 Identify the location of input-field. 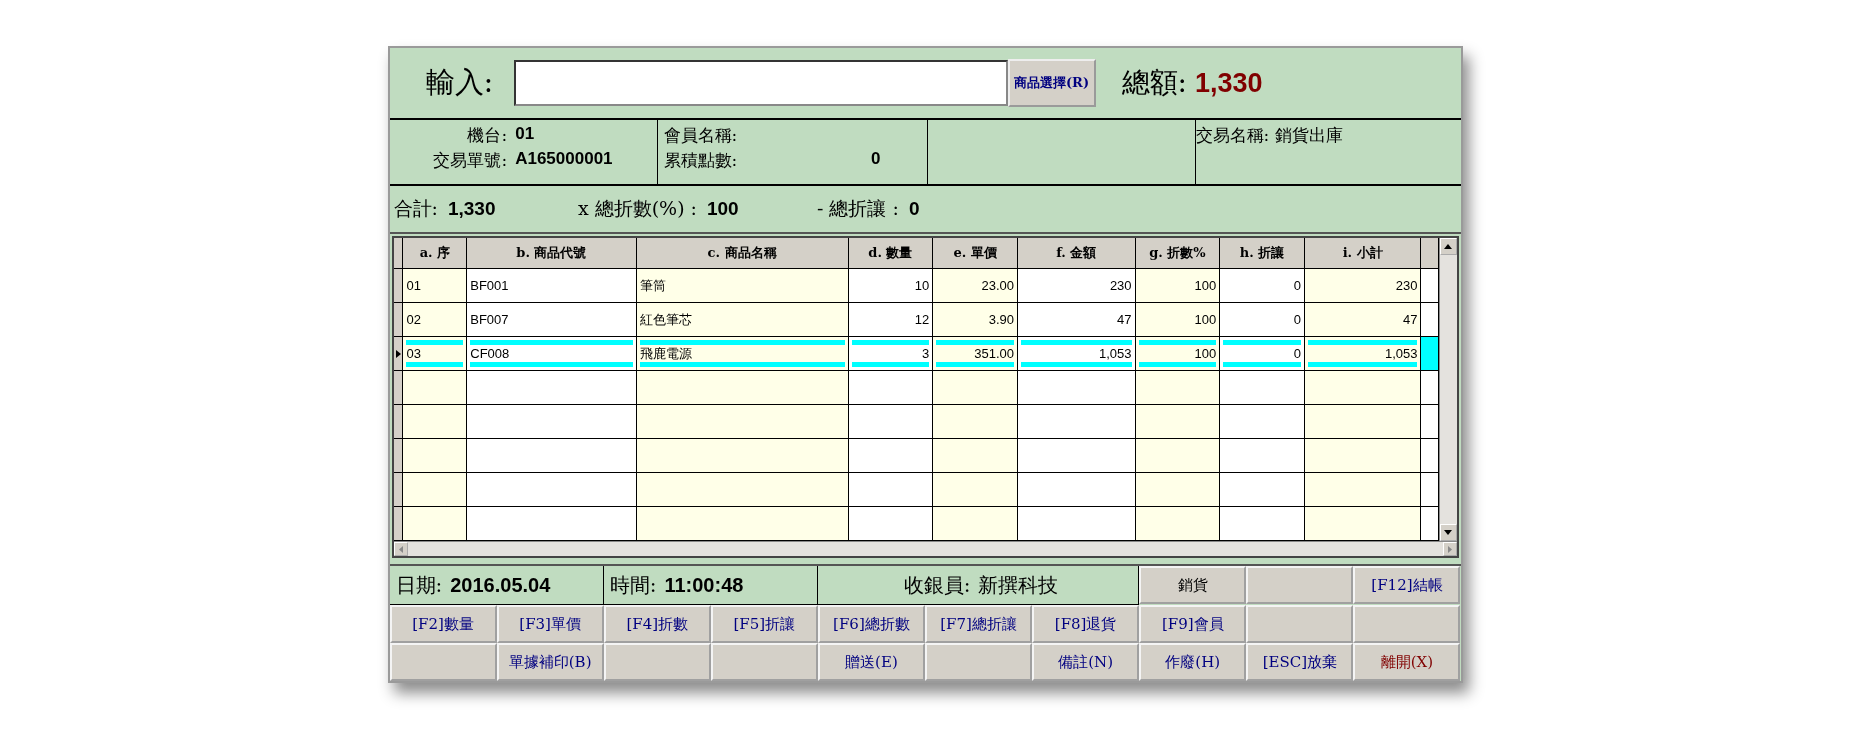
(760, 83).